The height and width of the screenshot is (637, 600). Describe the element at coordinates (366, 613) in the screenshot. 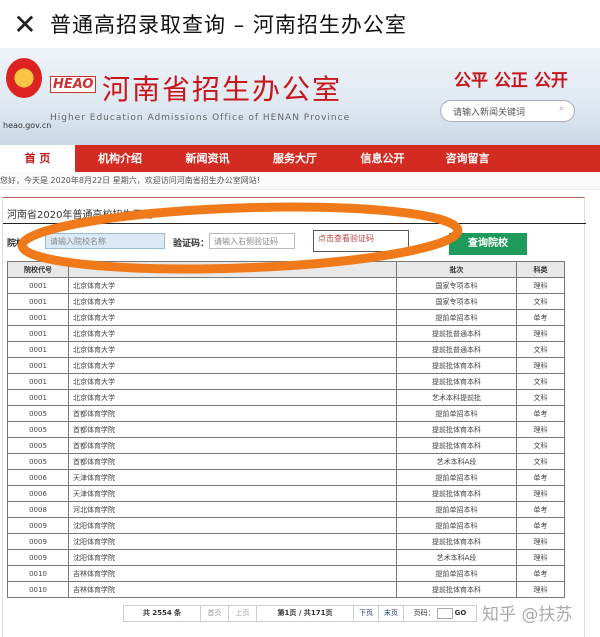

I see `next-page-link: 下页` at that location.